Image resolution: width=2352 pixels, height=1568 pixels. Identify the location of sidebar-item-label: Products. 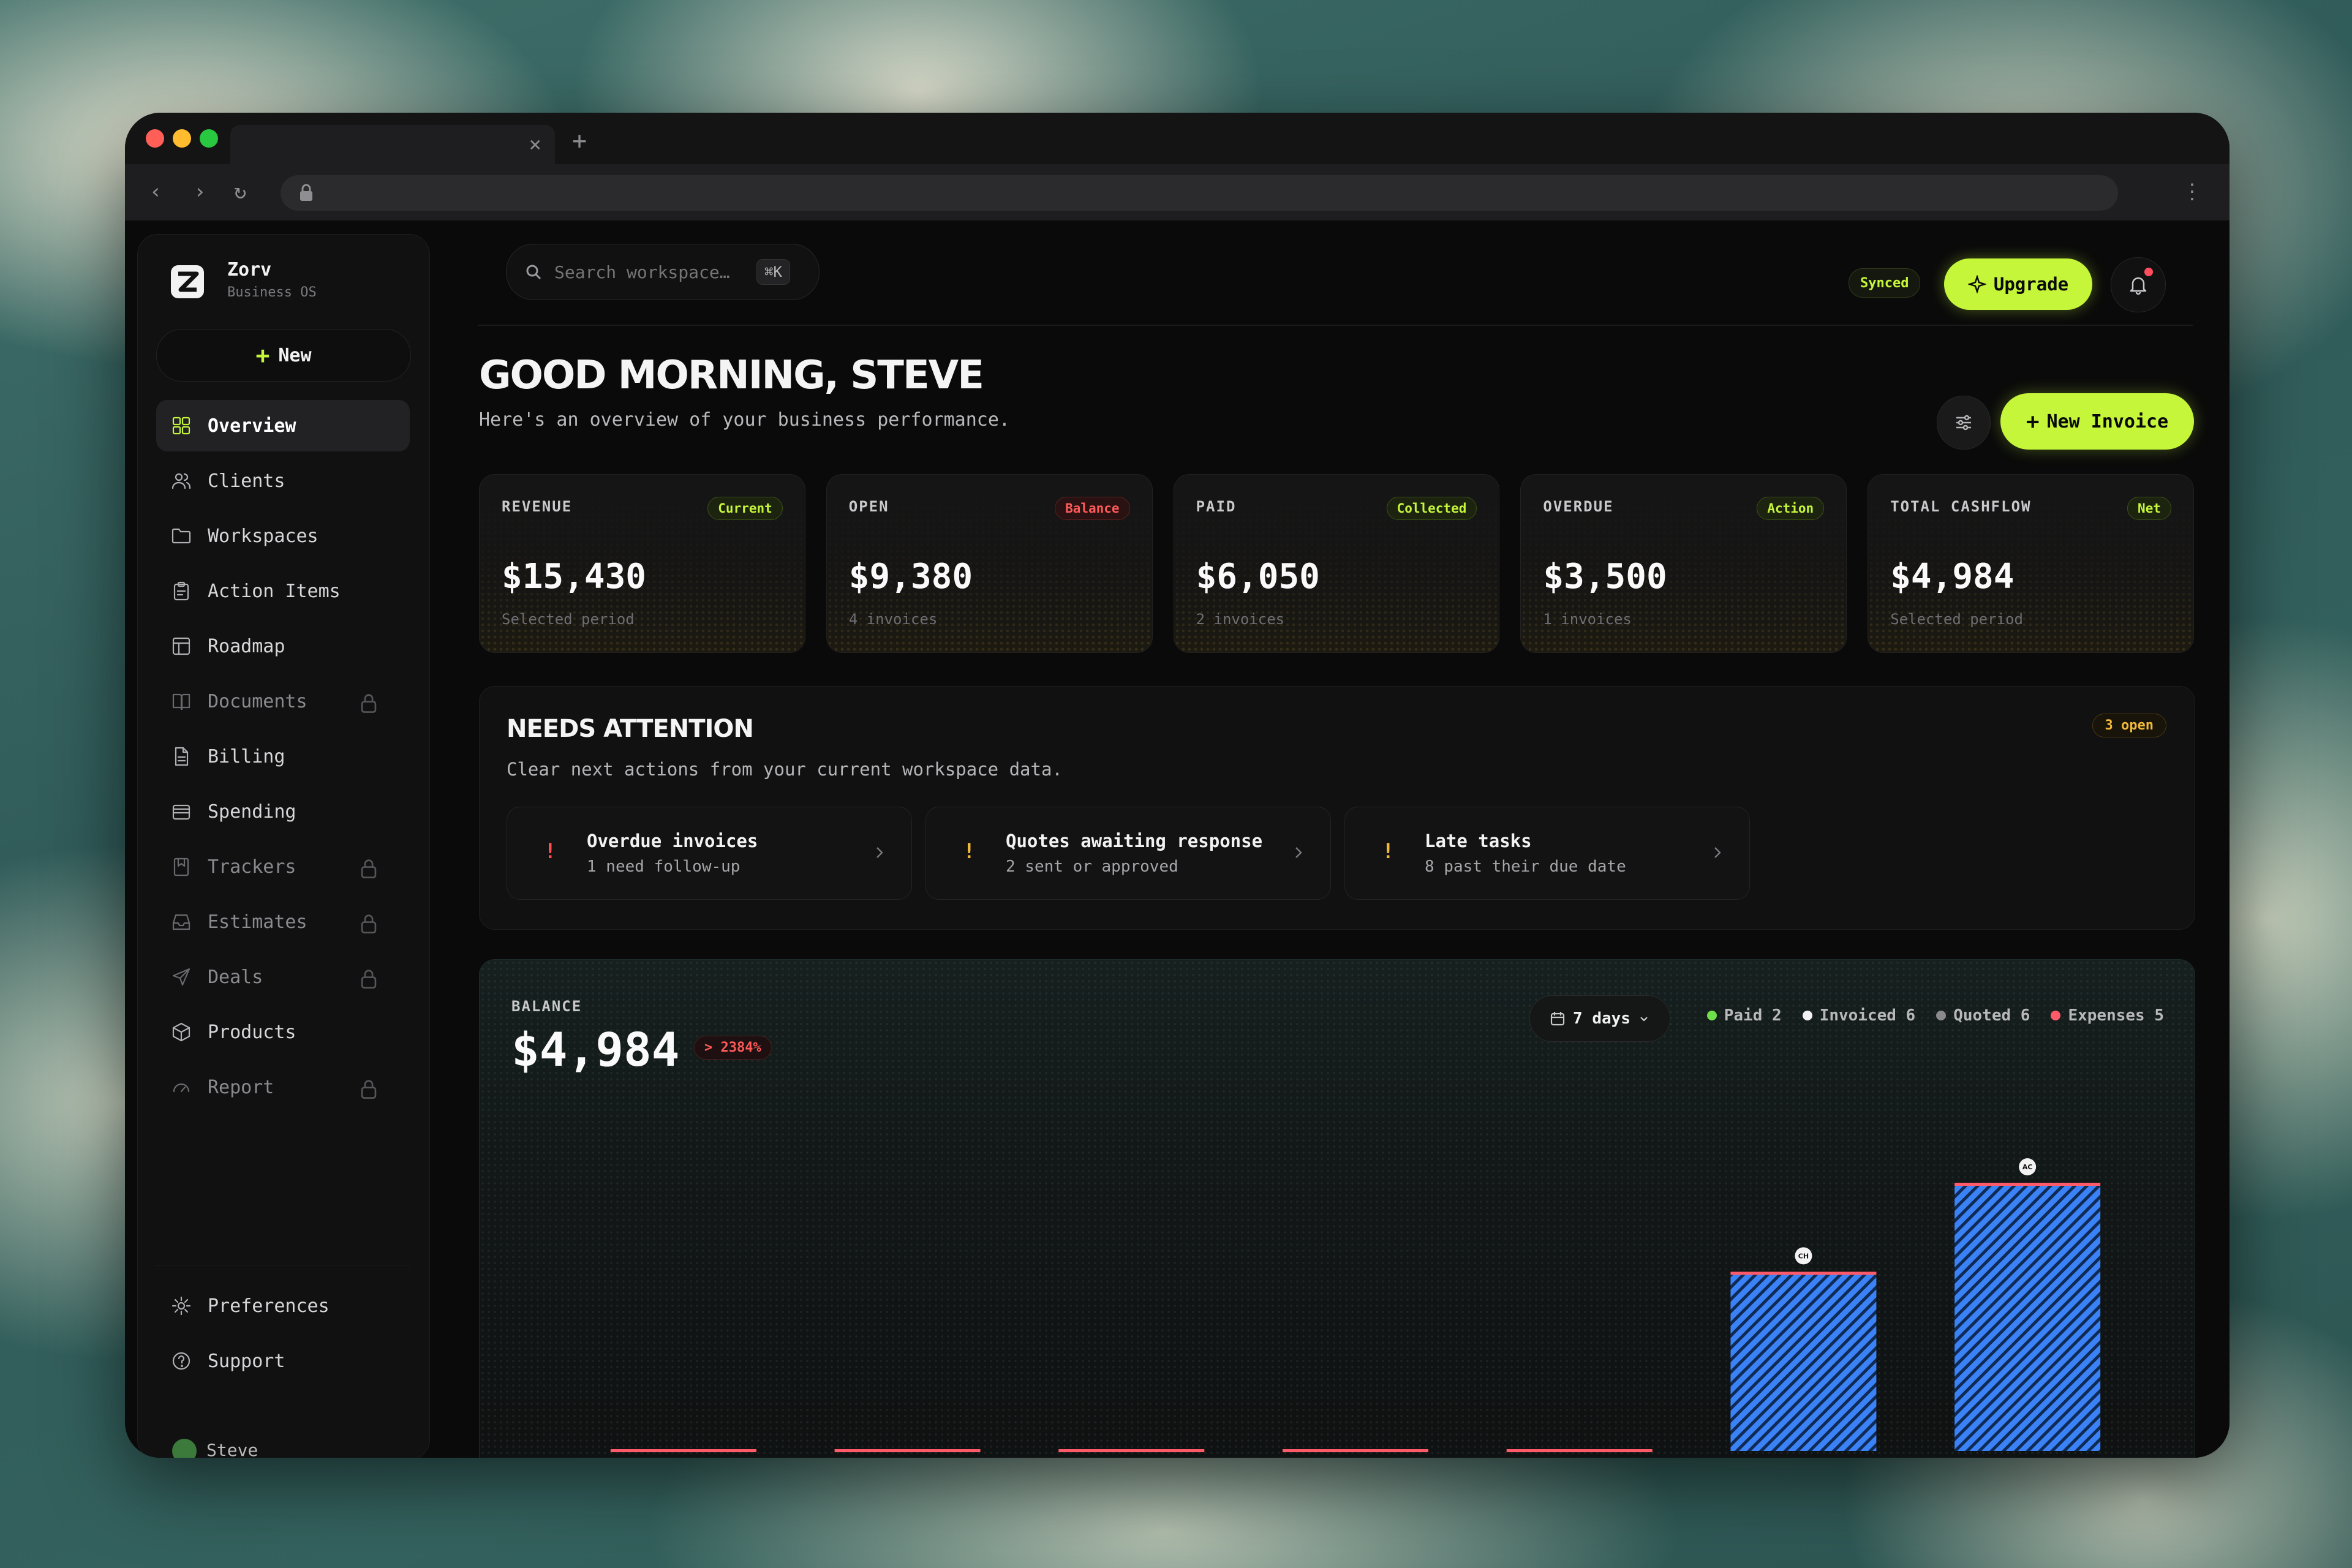
(252, 1032).